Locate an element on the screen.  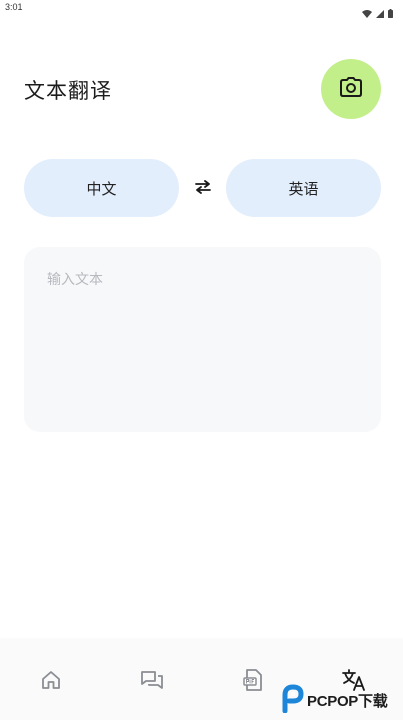
document-icon is located at coordinates (253, 682).